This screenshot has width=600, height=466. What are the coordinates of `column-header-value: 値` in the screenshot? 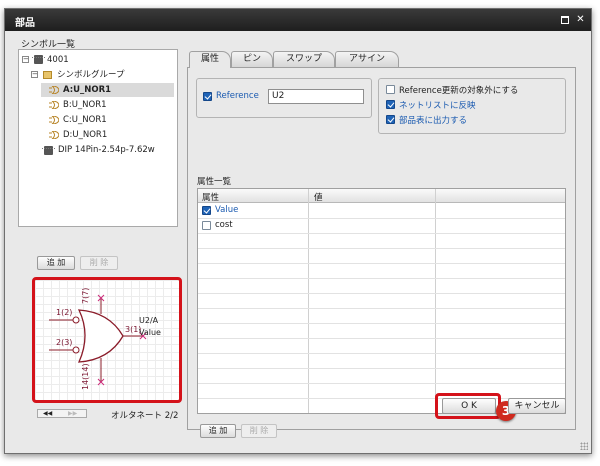 It's located at (318, 198).